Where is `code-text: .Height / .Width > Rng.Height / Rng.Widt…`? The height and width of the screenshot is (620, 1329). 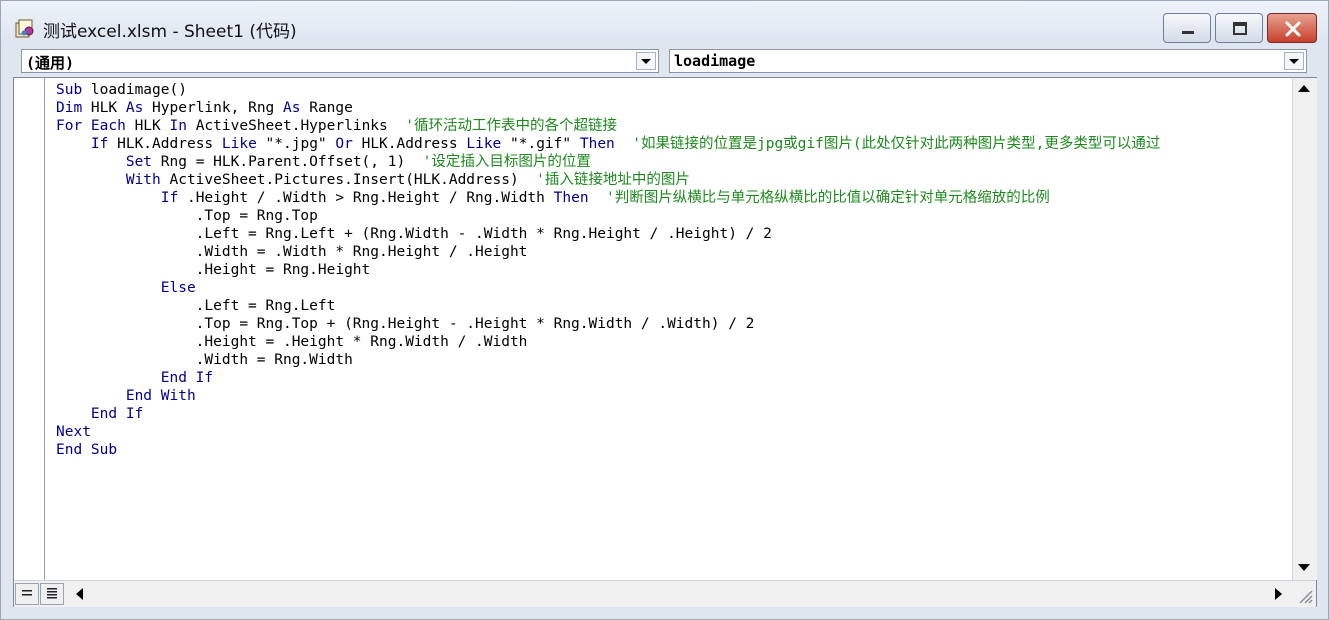
code-text: .Height / .Width > Rng.Height / Rng.Widt… is located at coordinates (366, 198).